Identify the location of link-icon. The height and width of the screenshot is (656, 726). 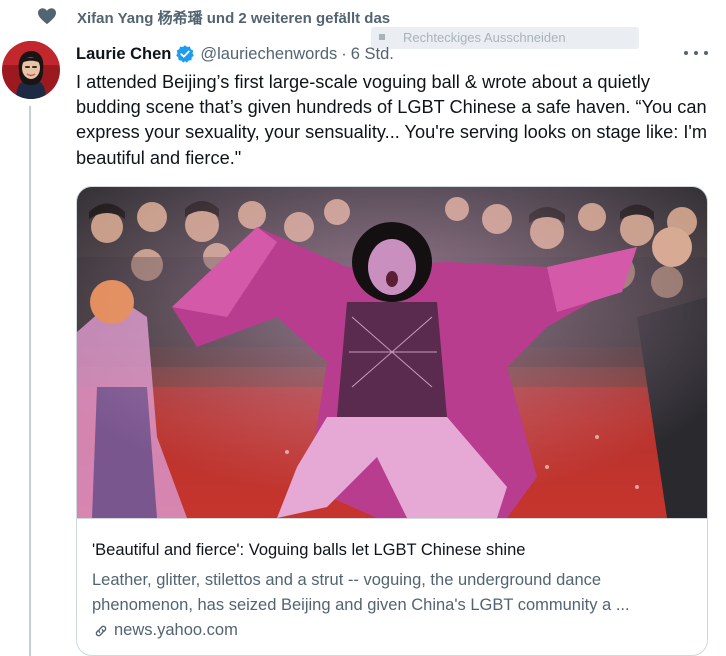
(101, 630).